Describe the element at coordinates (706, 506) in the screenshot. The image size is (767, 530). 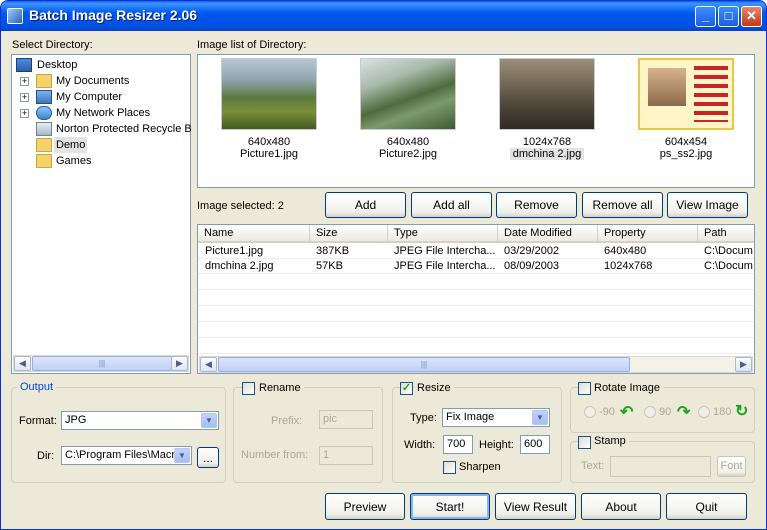
I see `quit-button: Quit` at that location.